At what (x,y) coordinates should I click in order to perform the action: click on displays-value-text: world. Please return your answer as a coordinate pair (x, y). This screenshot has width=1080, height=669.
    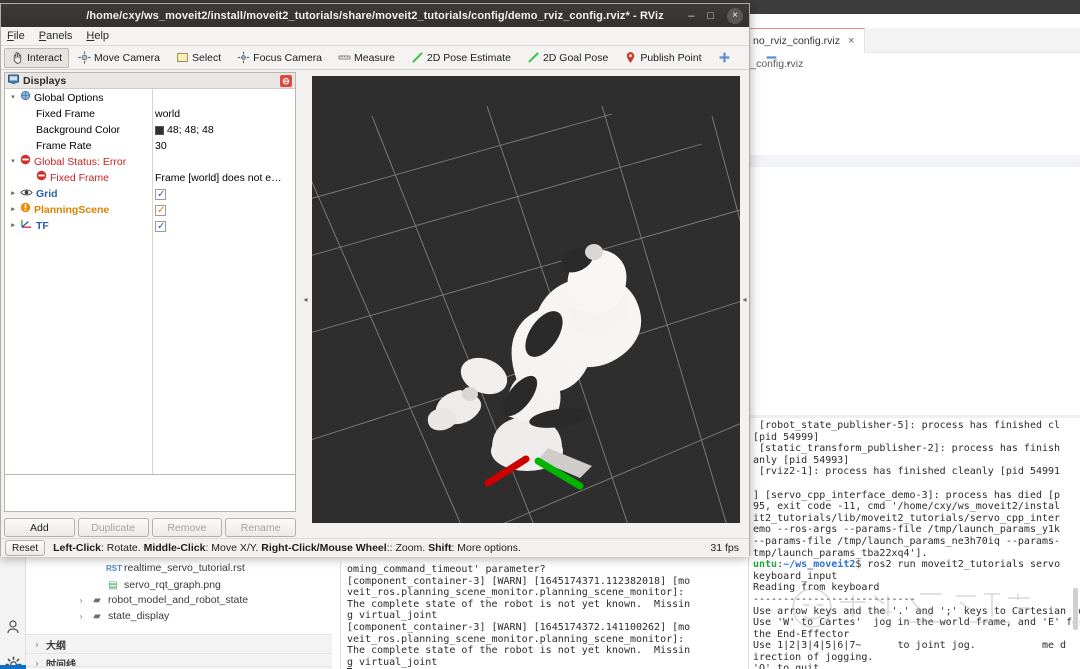
    Looking at the image, I should click on (168, 114).